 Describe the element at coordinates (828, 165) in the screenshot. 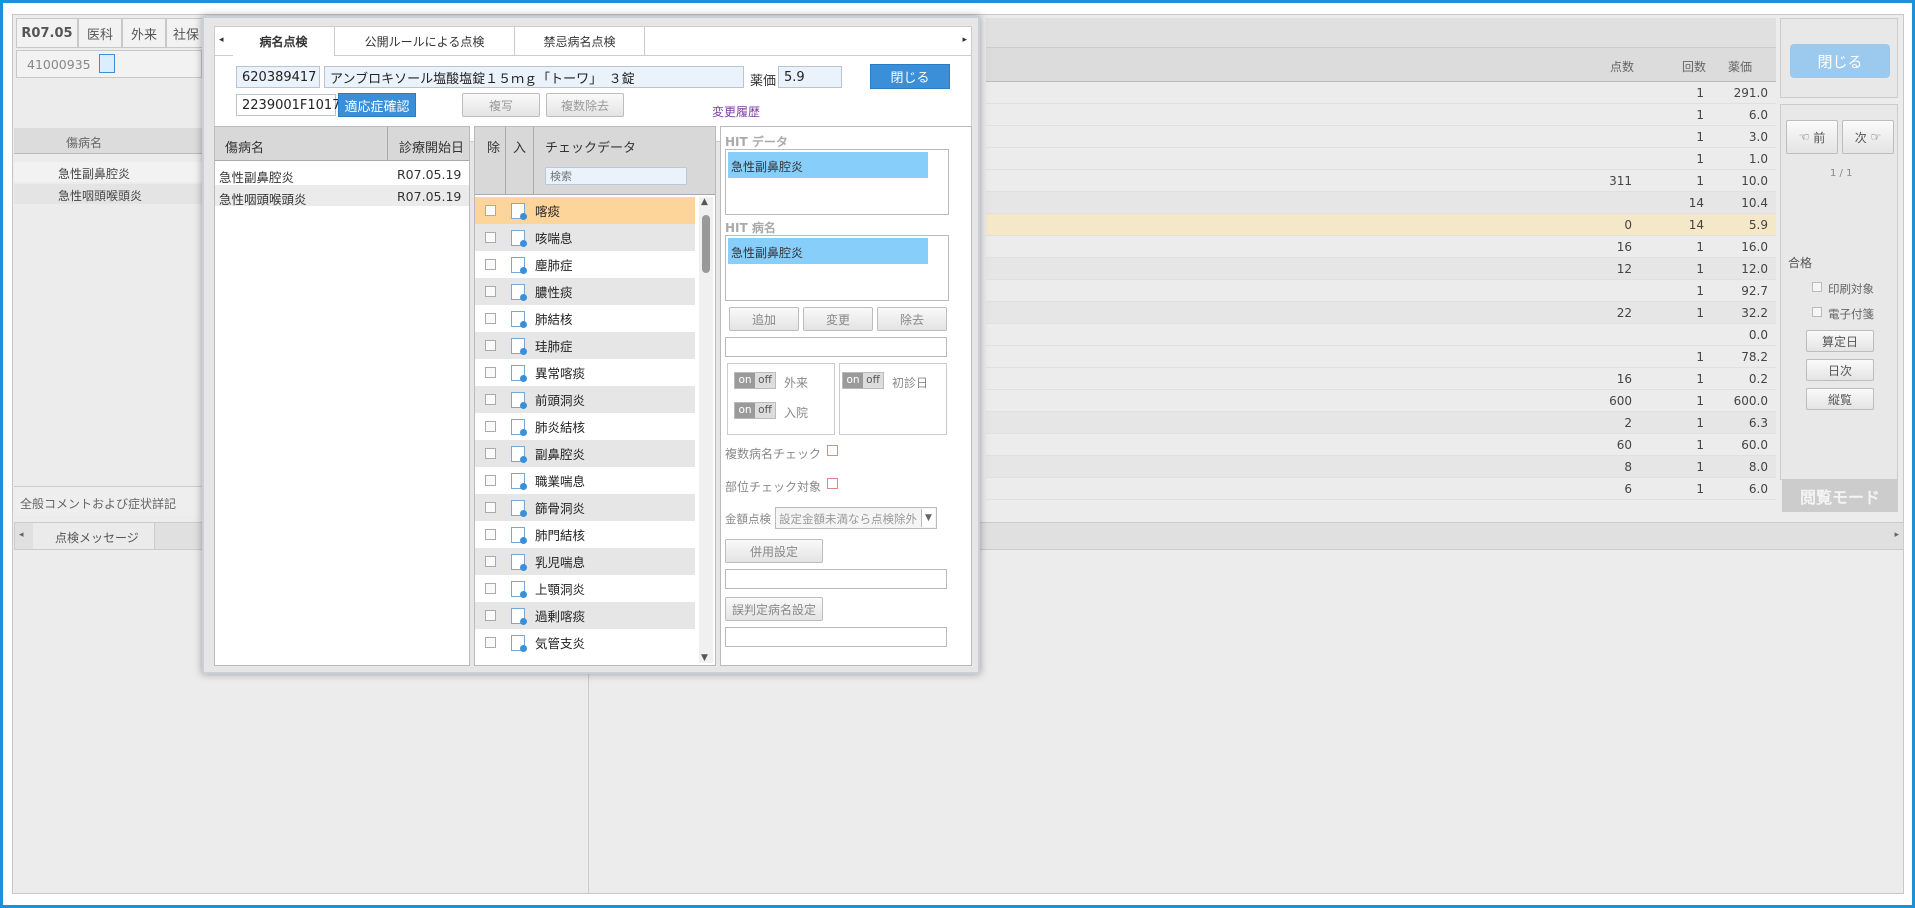

I see `hit-data-item: 急性副鼻腔炎` at that location.